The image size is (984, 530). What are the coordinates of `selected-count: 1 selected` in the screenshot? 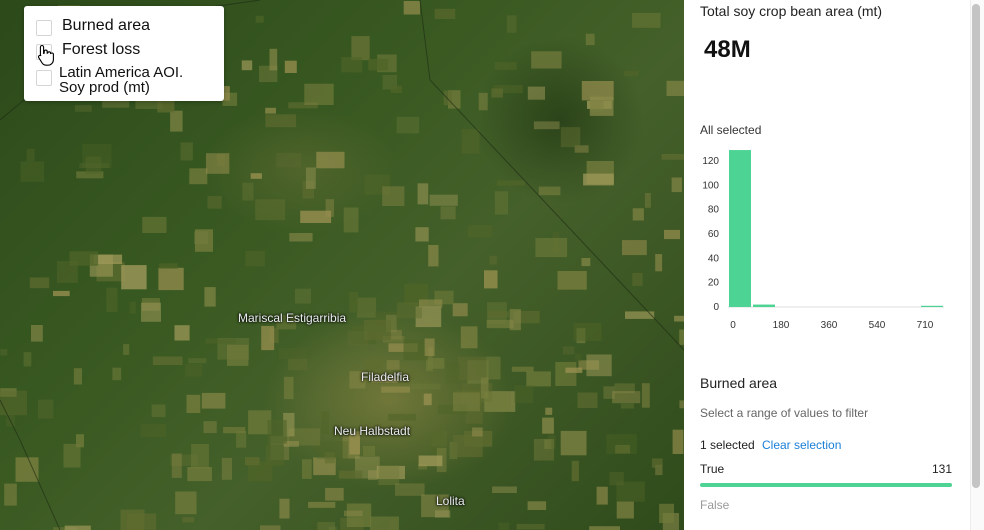 It's located at (727, 445).